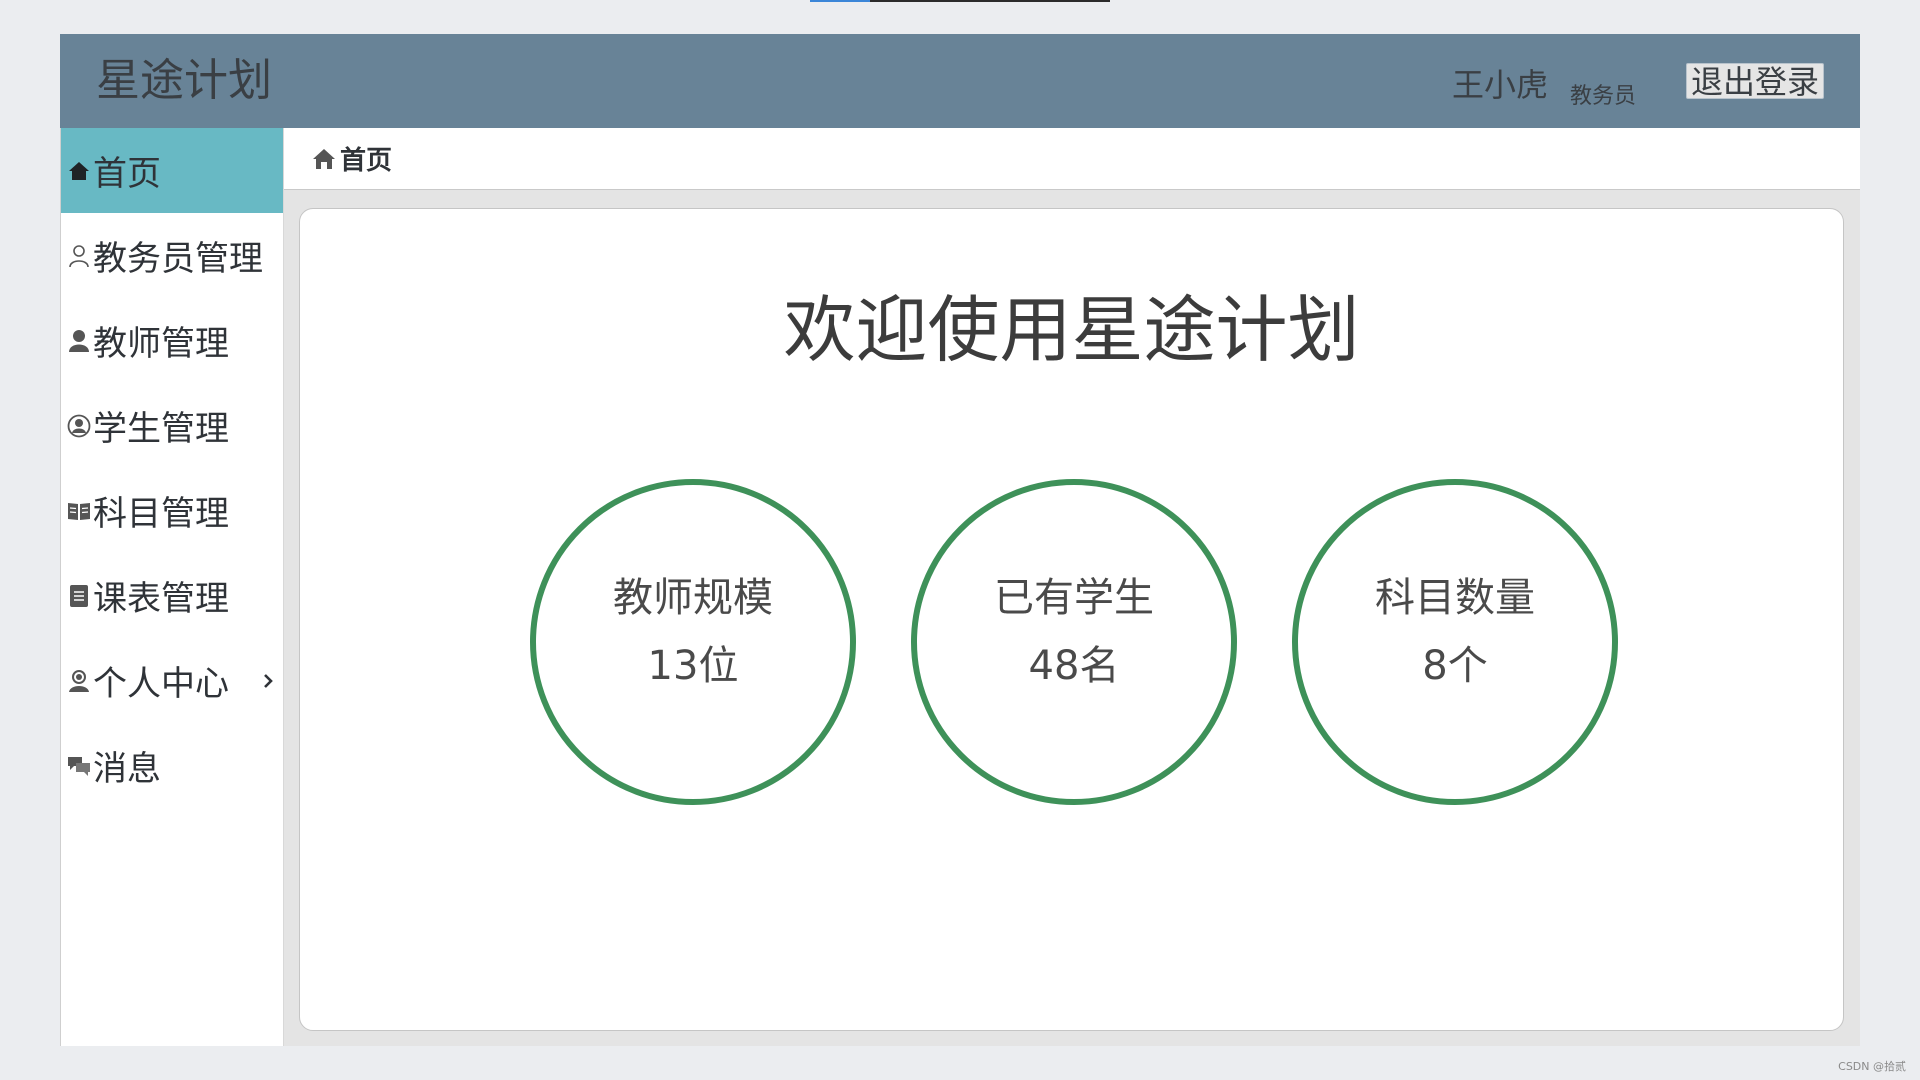 This screenshot has width=1920, height=1080. What do you see at coordinates (693, 666) in the screenshot?
I see `stat-value: 13位` at bounding box center [693, 666].